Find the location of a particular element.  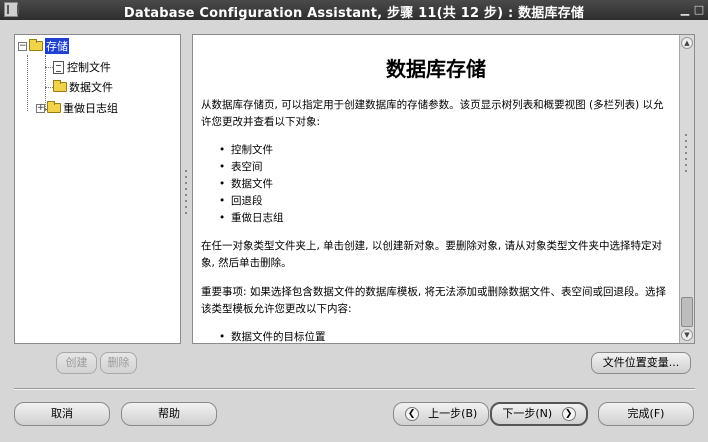

list-item: 数据文件的目标位置 is located at coordinates (273, 336).